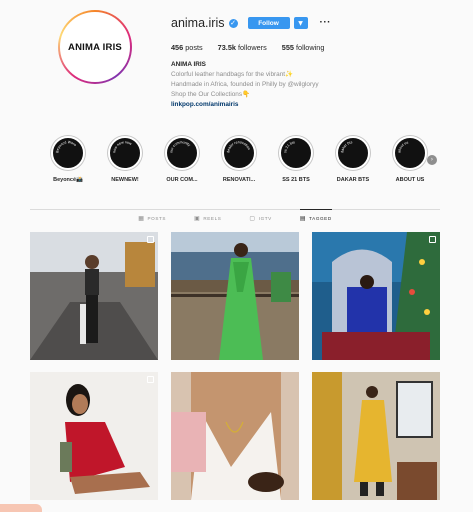  Describe the element at coordinates (125, 180) in the screenshot. I see `highlight-label: NEWNEW!` at that location.